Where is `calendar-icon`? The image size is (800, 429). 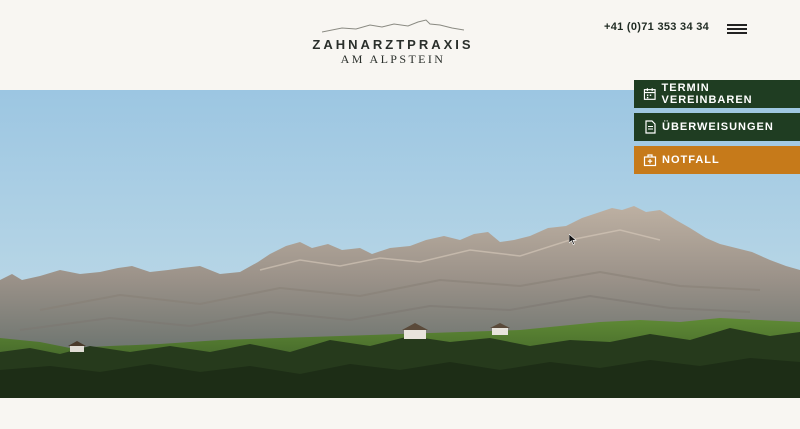 calendar-icon is located at coordinates (649, 94).